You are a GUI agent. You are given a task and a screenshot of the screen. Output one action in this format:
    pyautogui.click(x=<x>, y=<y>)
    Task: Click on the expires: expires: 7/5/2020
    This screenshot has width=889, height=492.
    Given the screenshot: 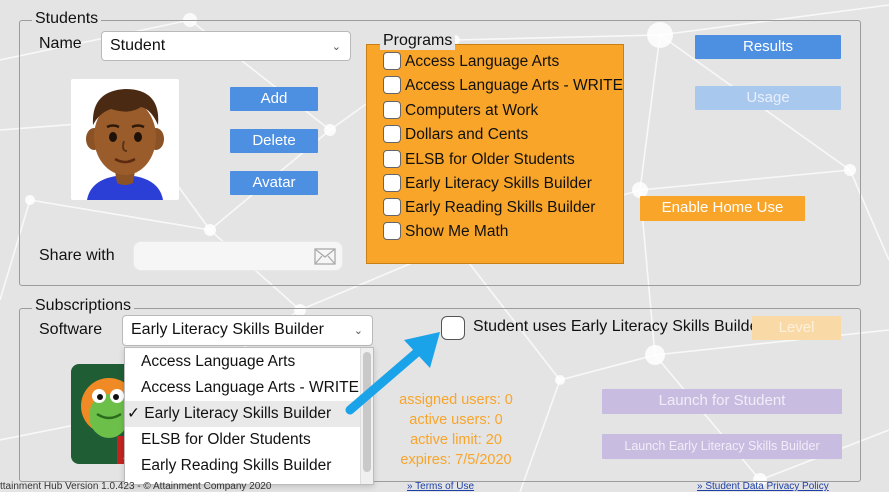 What is the action you would take?
    pyautogui.click(x=456, y=460)
    